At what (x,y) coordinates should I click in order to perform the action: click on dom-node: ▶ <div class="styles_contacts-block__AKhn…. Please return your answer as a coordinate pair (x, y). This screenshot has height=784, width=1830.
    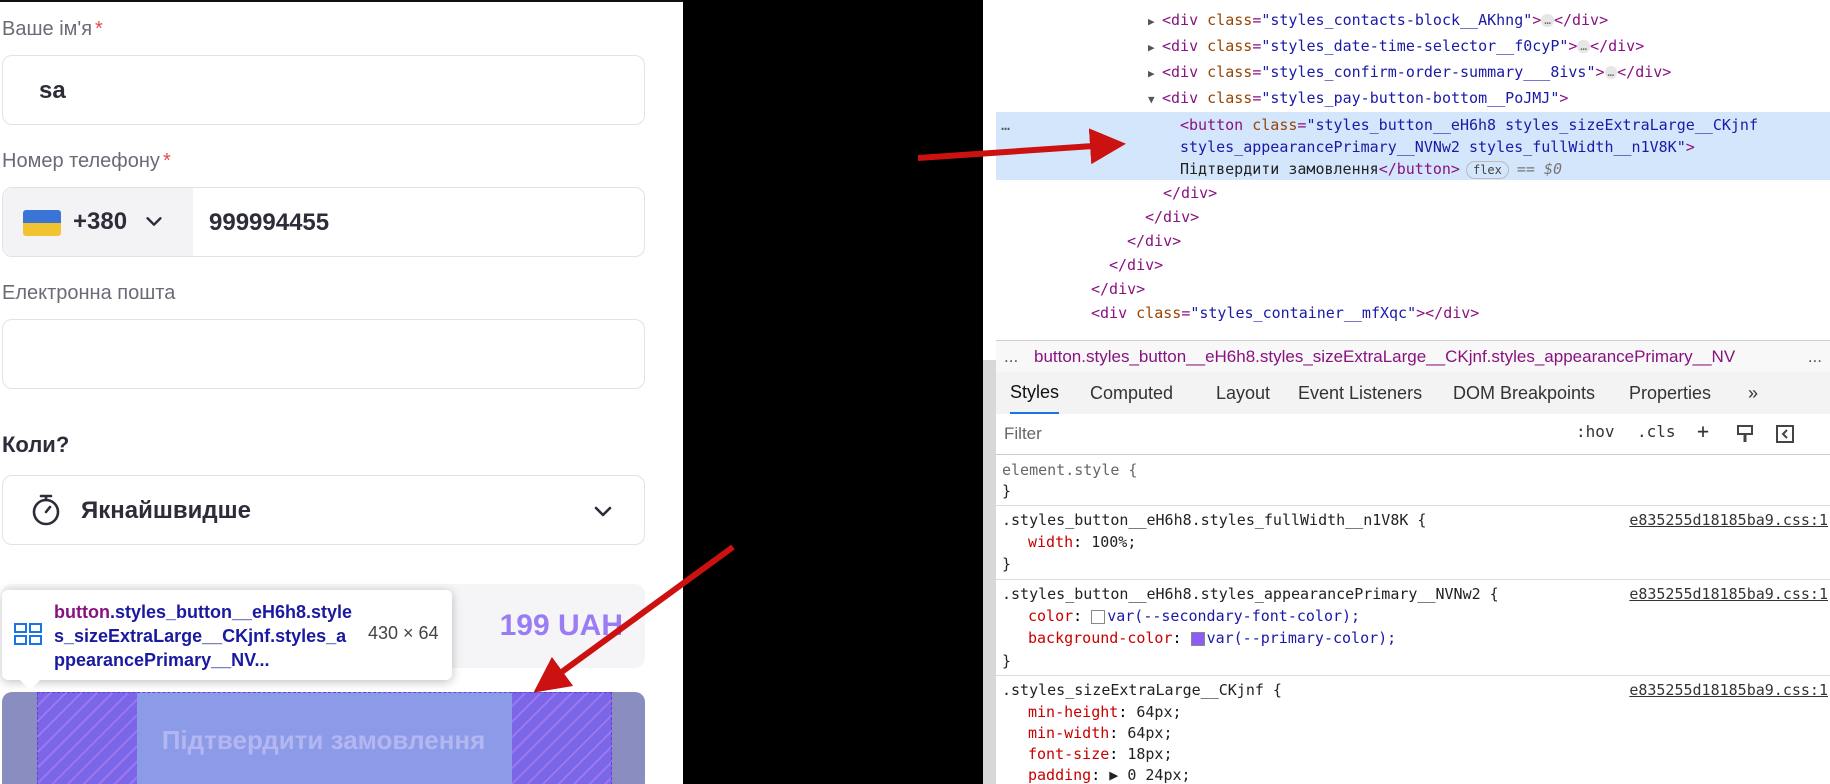
    Looking at the image, I should click on (1378, 21).